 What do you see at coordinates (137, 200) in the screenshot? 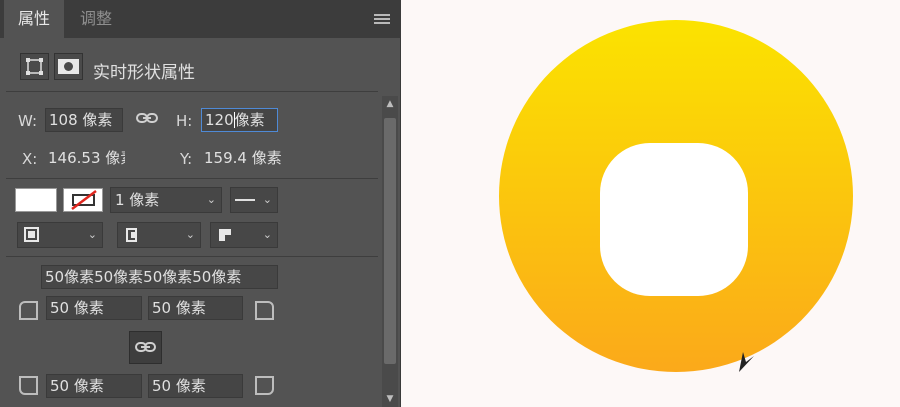
I see `stroke-width-value: 1 像素` at bounding box center [137, 200].